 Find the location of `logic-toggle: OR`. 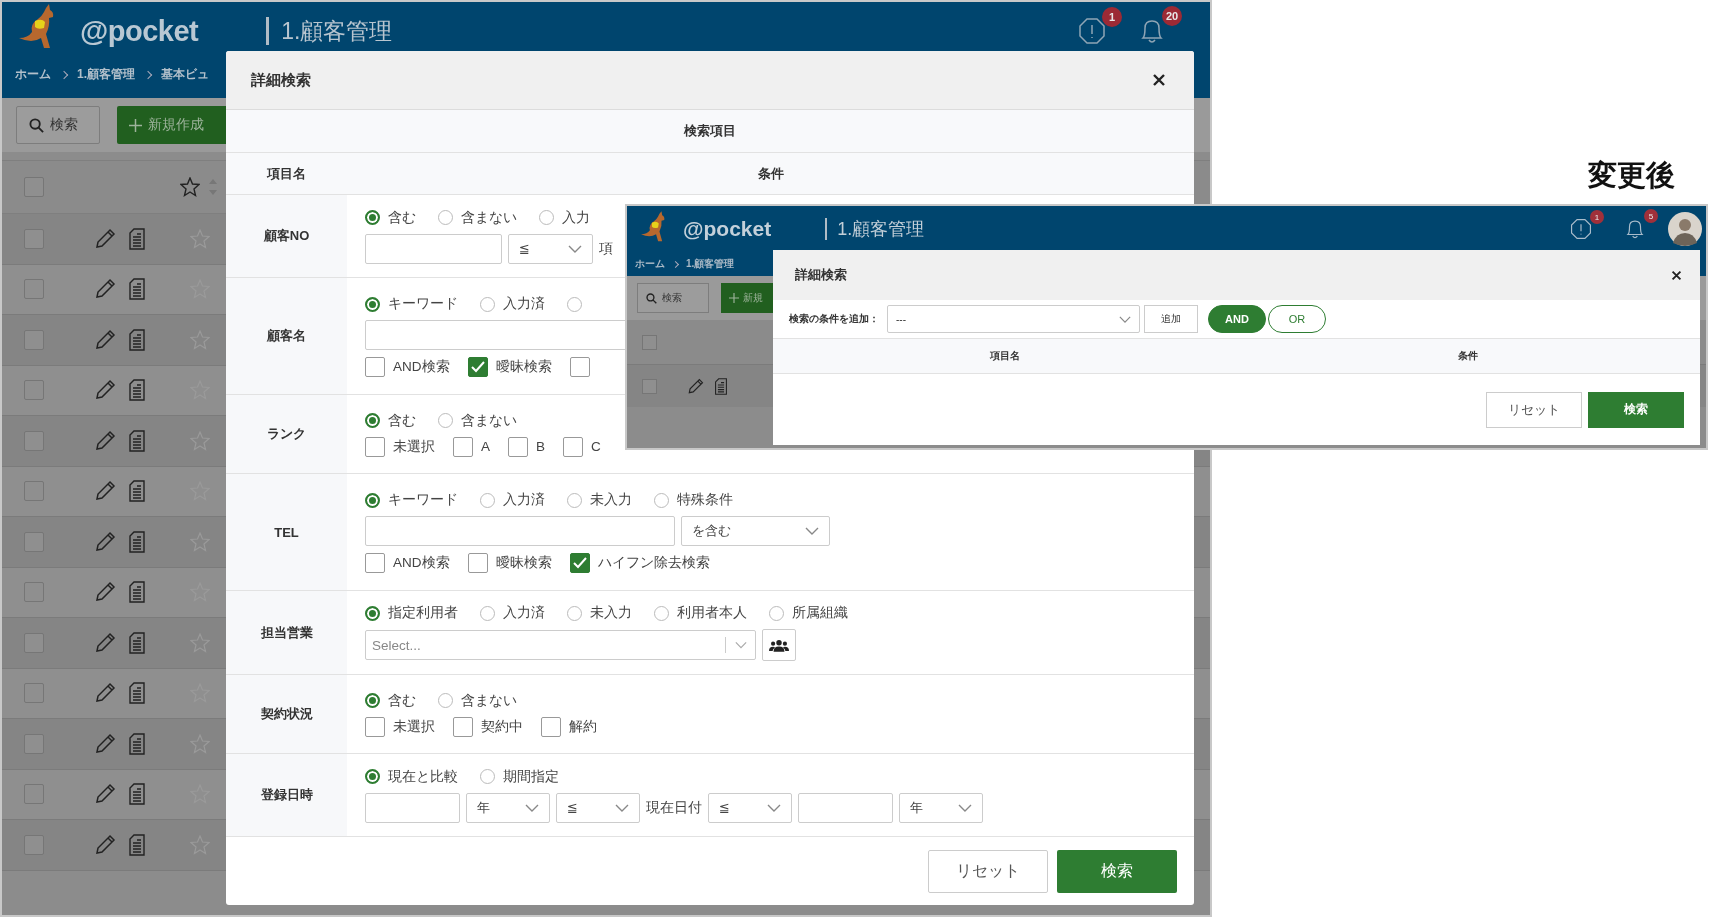

logic-toggle: OR is located at coordinates (1297, 319).